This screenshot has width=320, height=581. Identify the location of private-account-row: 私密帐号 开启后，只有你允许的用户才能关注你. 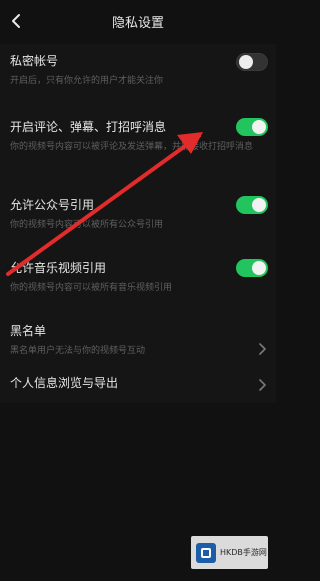
(138, 73).